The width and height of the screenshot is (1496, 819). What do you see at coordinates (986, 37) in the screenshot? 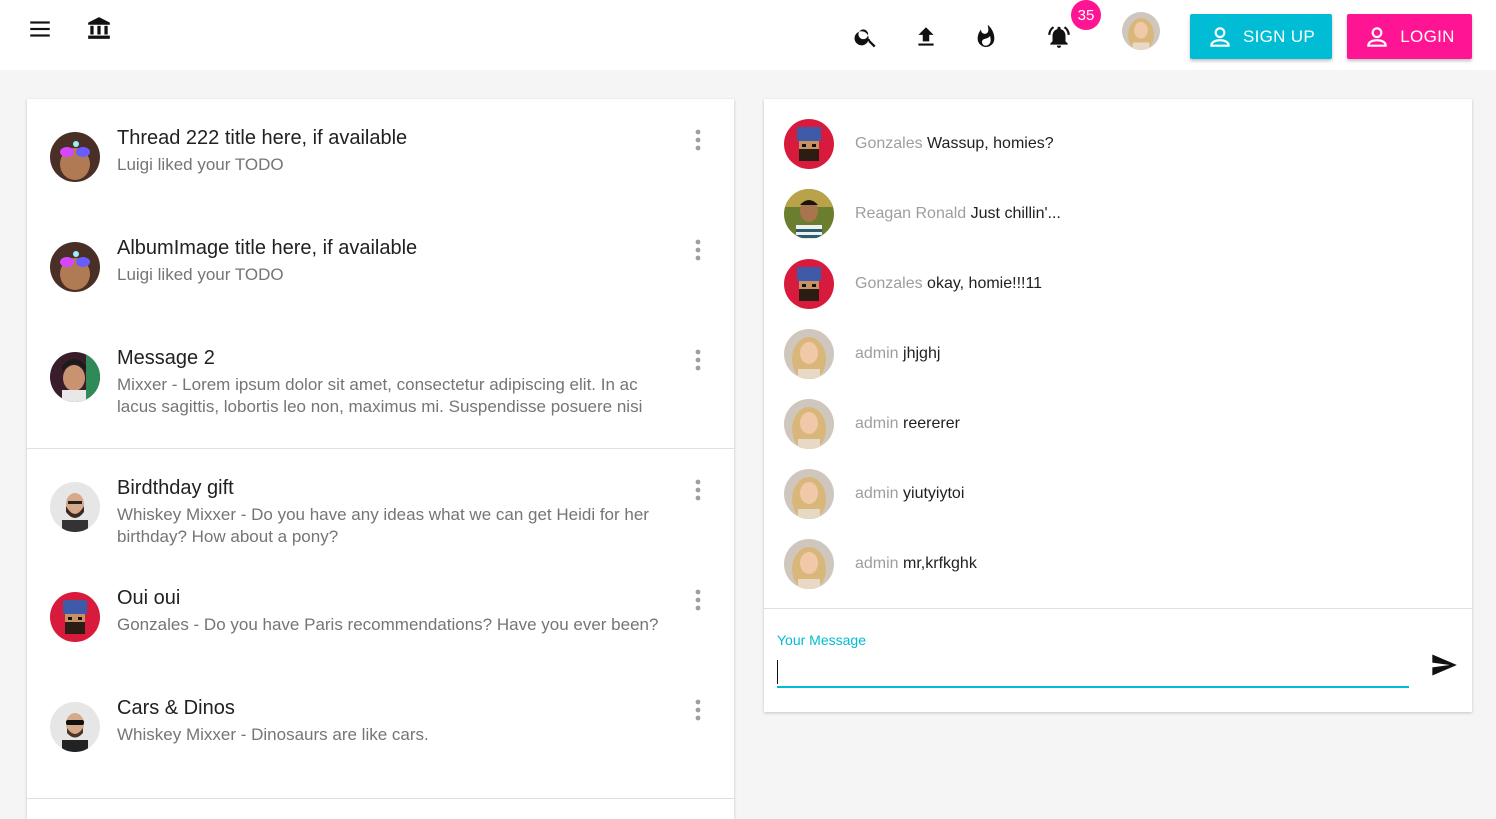
I see `flame-icon` at bounding box center [986, 37].